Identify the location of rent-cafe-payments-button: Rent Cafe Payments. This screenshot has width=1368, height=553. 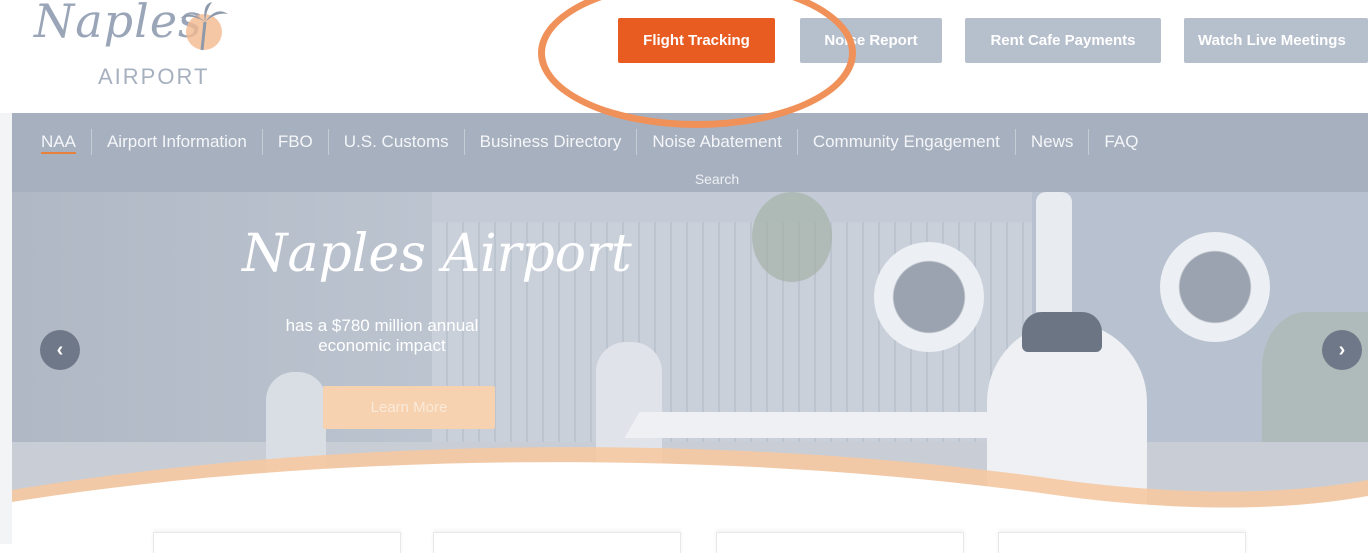
(1063, 40).